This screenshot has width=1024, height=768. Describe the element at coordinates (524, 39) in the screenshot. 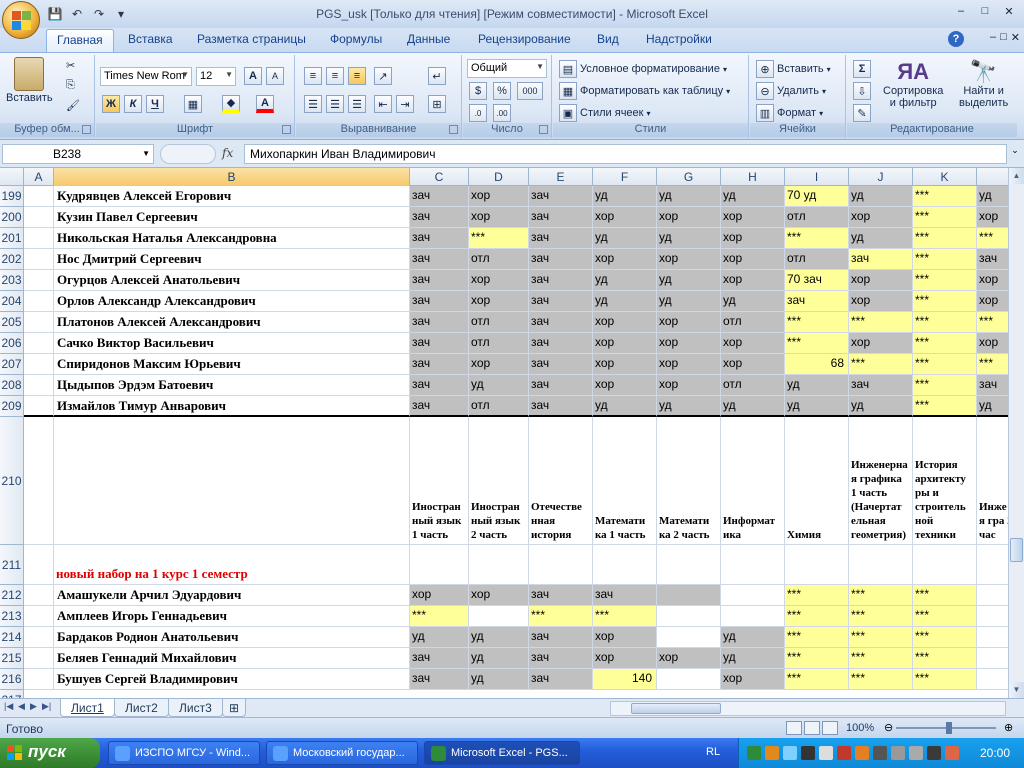

I see `tab-review: Рецензирование` at that location.